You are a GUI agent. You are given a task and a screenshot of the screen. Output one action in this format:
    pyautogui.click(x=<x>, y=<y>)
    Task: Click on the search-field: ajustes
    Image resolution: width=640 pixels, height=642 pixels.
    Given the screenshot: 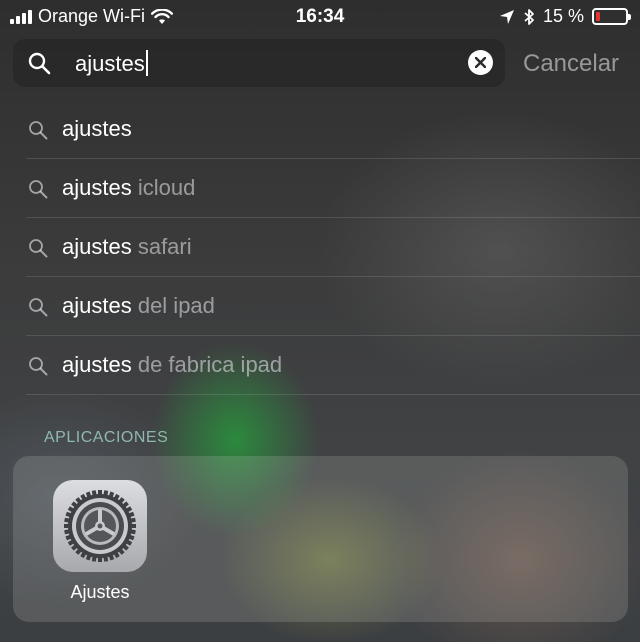 What is the action you would take?
    pyautogui.click(x=259, y=63)
    